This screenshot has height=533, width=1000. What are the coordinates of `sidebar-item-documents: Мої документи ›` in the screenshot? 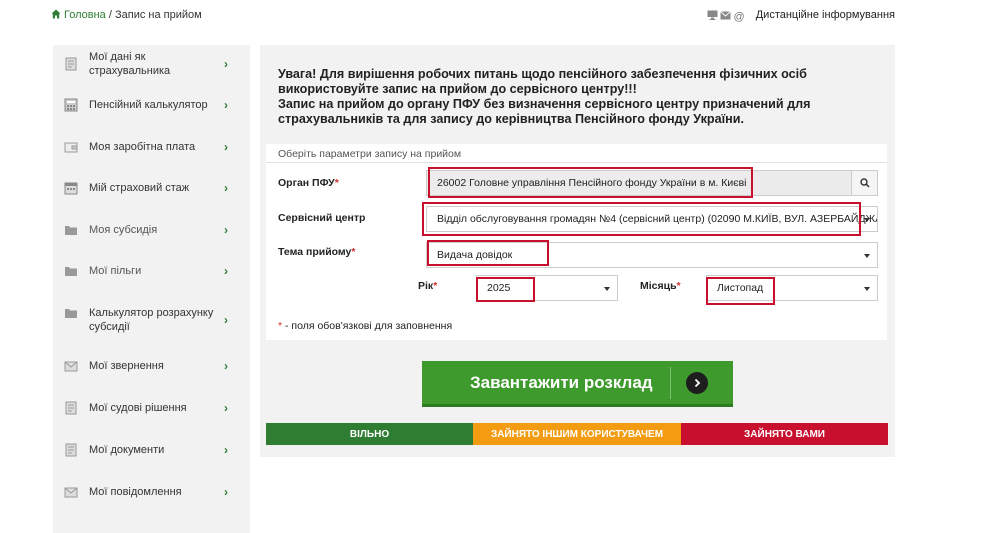 It's located at (151, 450).